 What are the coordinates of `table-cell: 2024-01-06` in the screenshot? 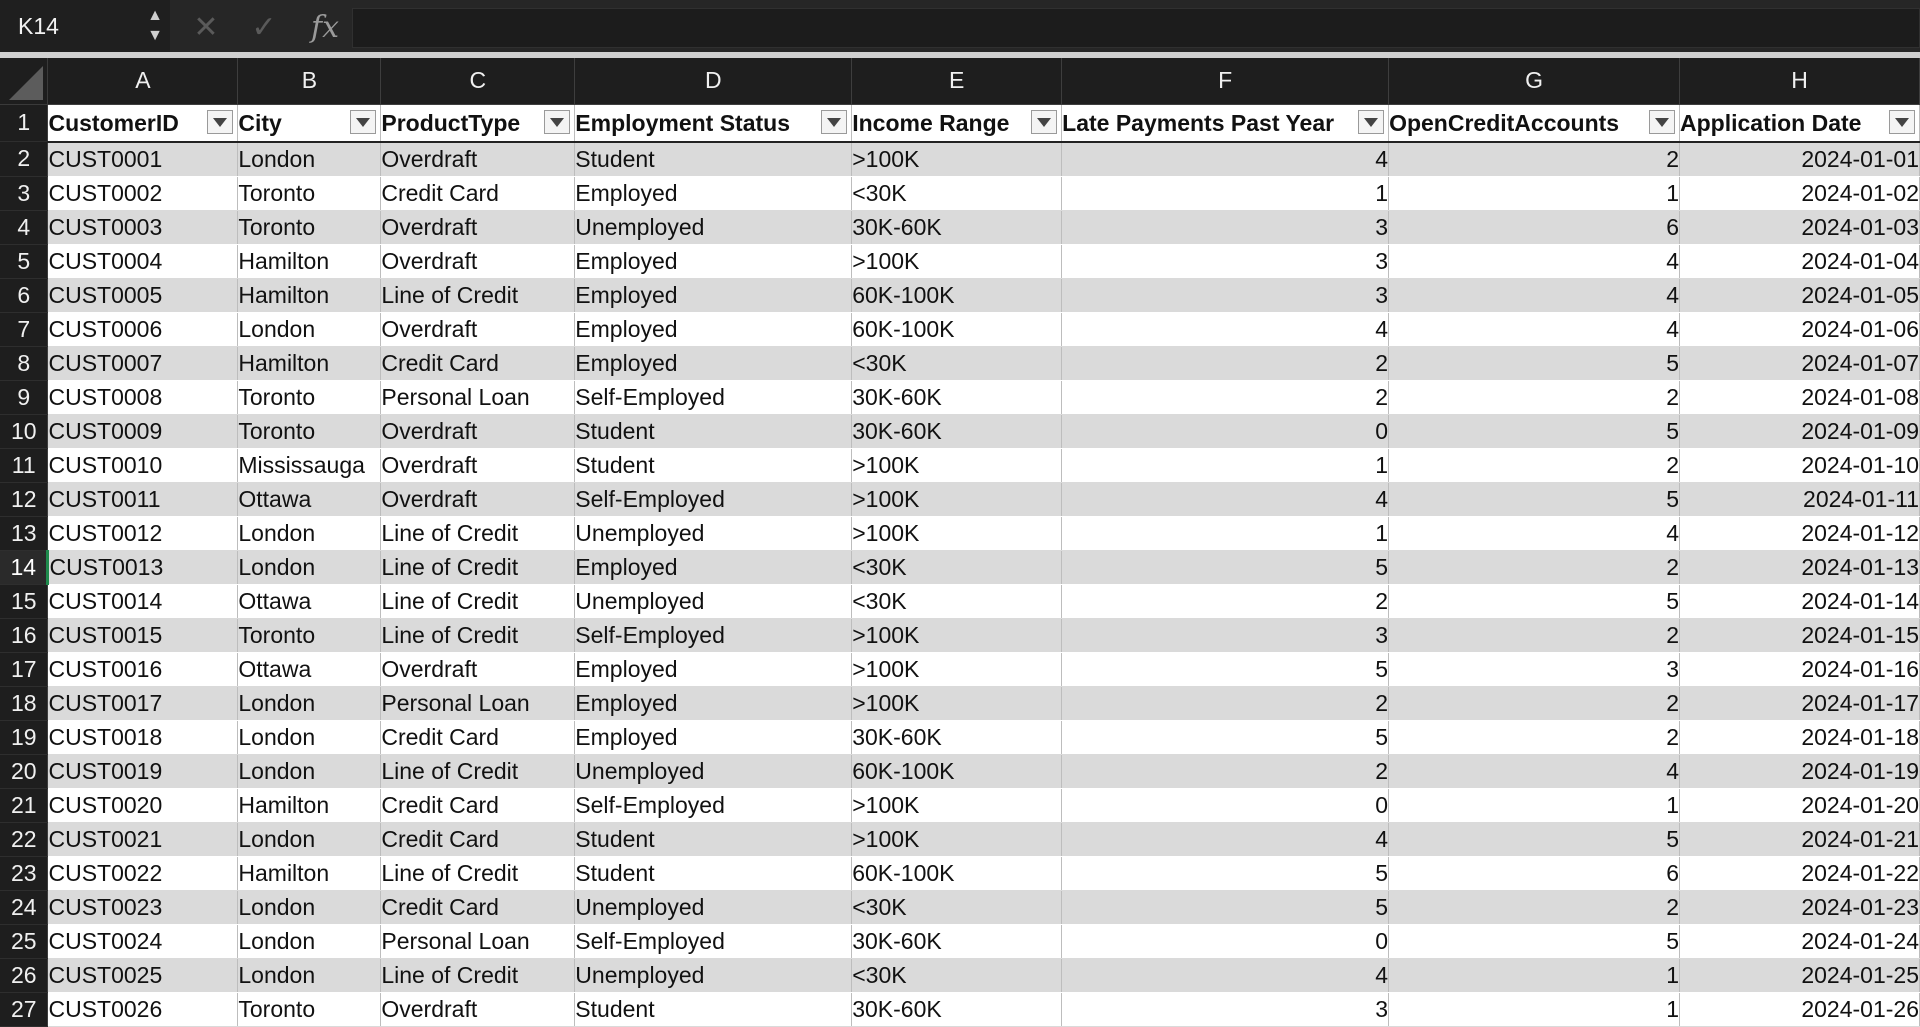 It's located at (1799, 329).